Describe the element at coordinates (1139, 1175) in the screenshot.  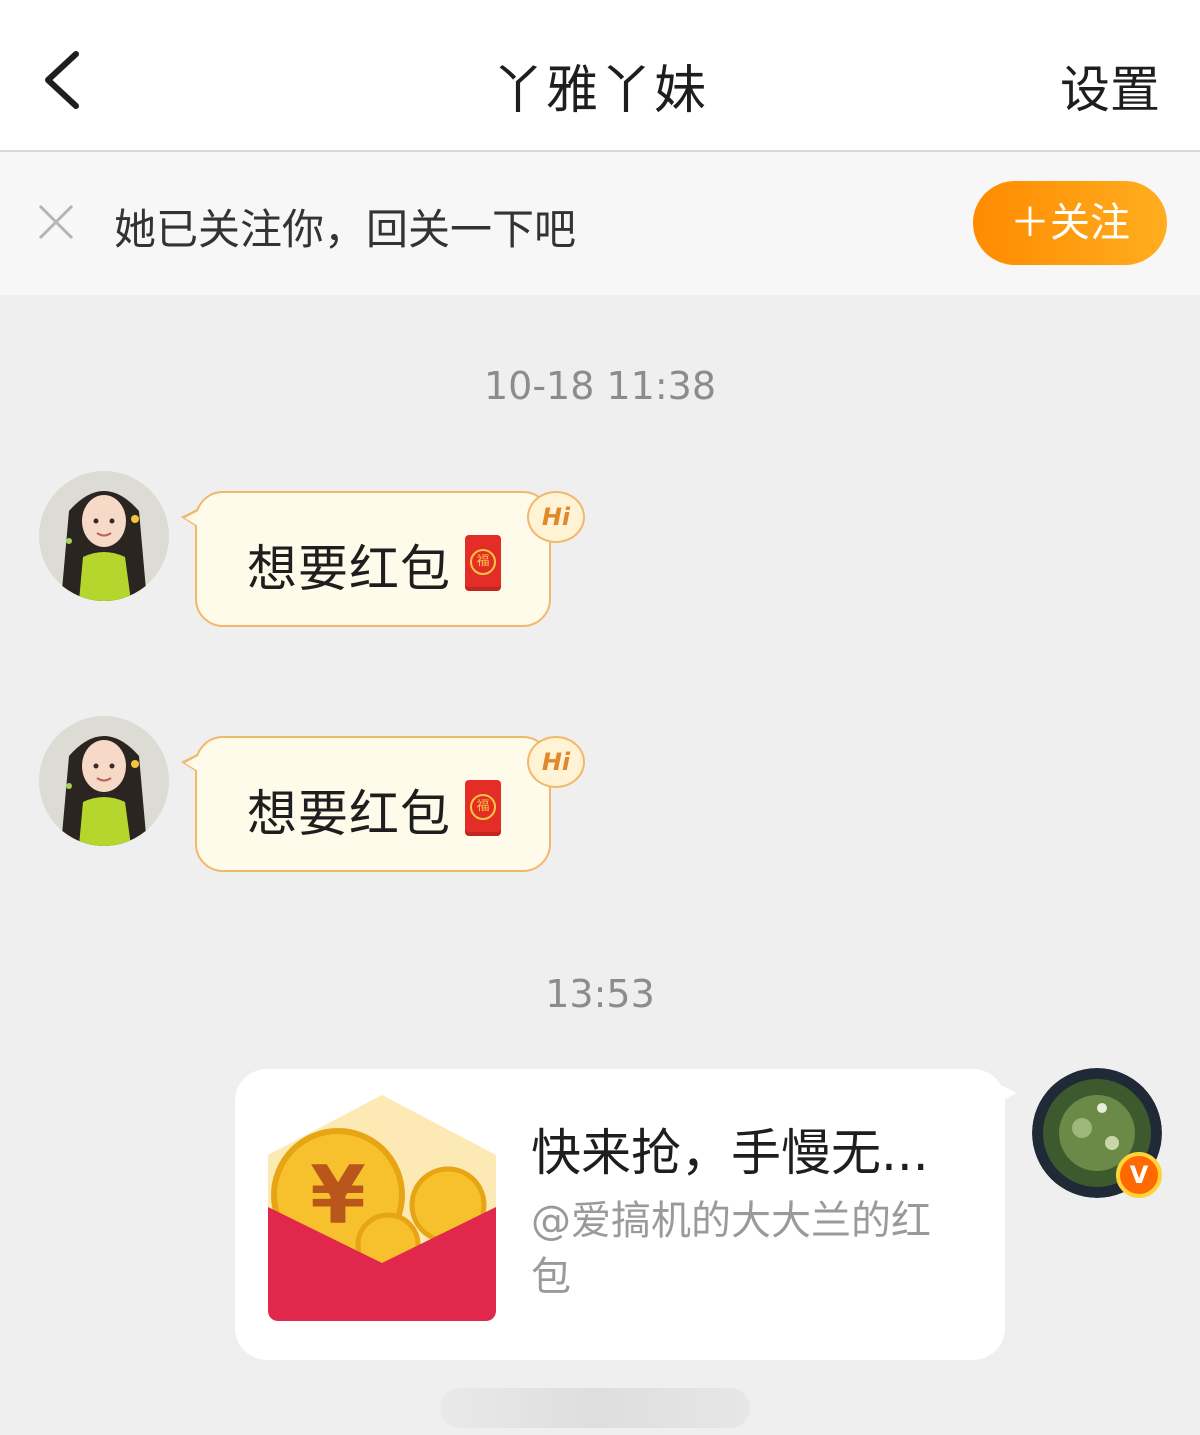
I see `verified-badge-icon: V` at that location.